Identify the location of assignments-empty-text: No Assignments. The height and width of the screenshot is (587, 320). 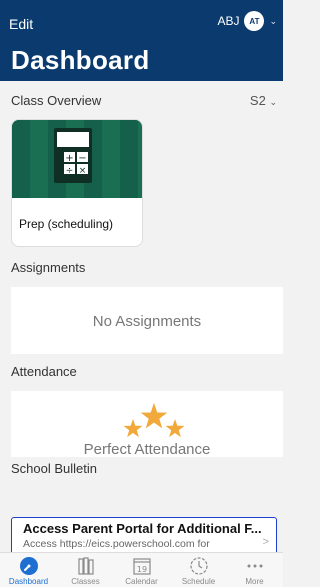
(147, 321).